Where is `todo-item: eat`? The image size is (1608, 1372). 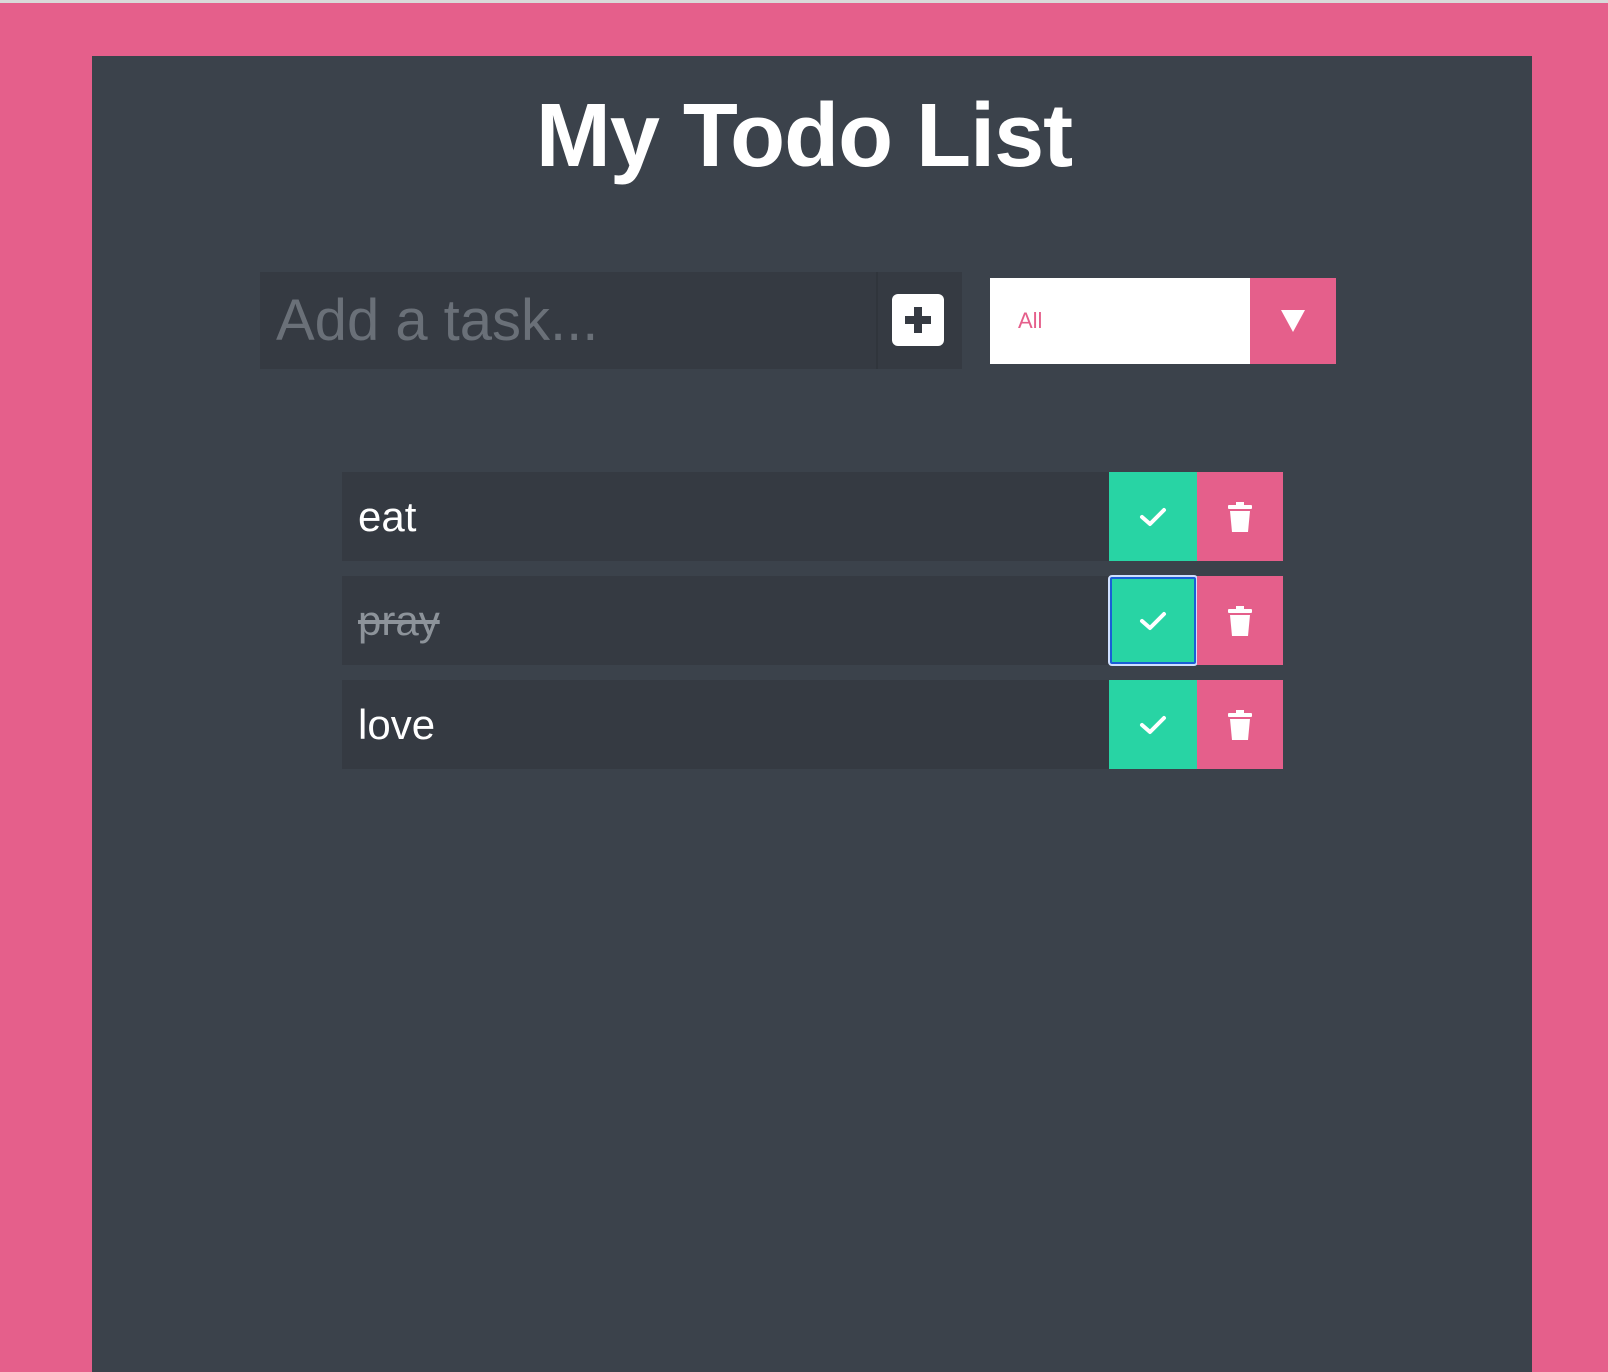 todo-item: eat is located at coordinates (812, 516).